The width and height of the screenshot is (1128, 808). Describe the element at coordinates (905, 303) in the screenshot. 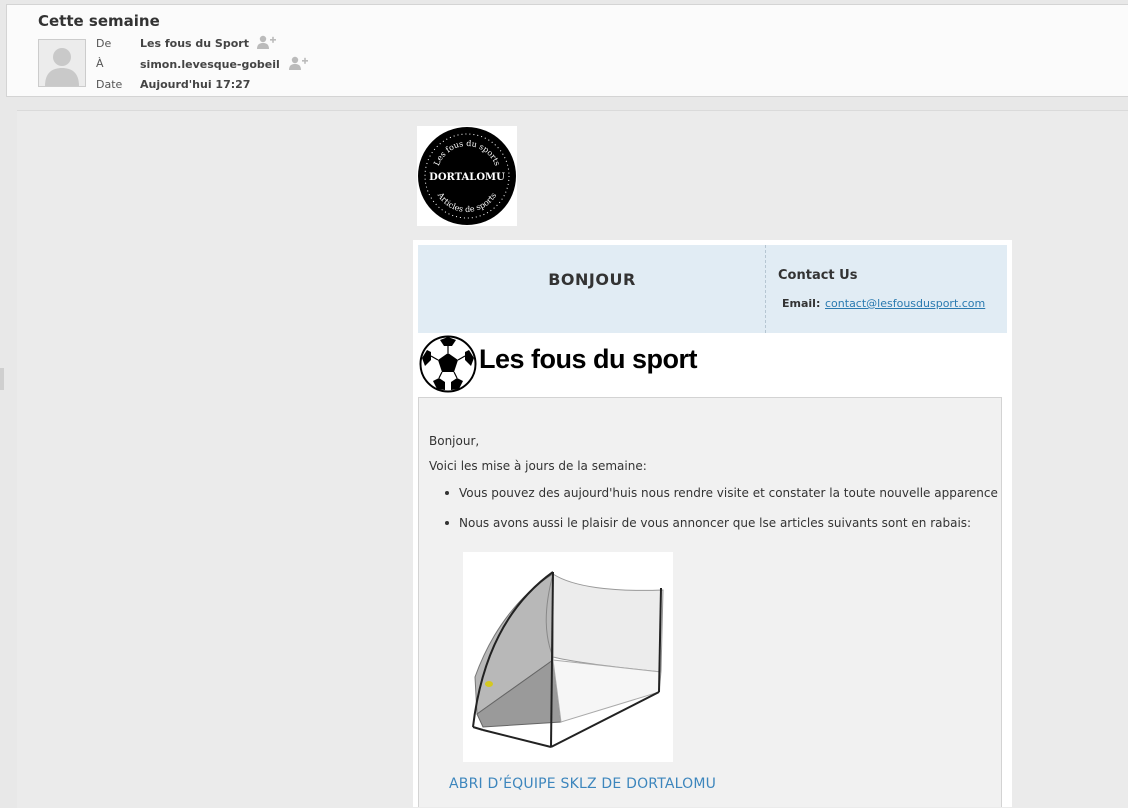

I see `contact-email-link: contact@lesfousdusport.com` at that location.